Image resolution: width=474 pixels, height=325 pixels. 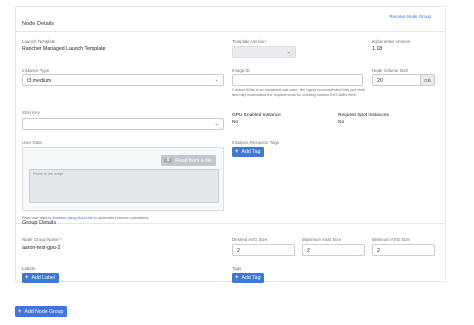 I want to click on minimum-asg-size-label: Minimum ASG Size, so click(x=391, y=239).